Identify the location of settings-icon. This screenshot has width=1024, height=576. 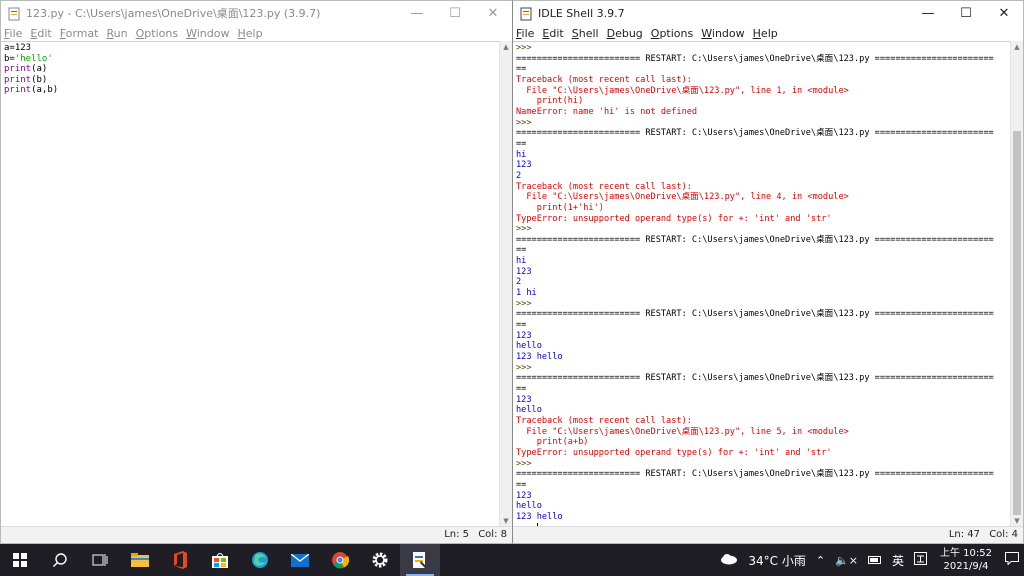
(380, 560).